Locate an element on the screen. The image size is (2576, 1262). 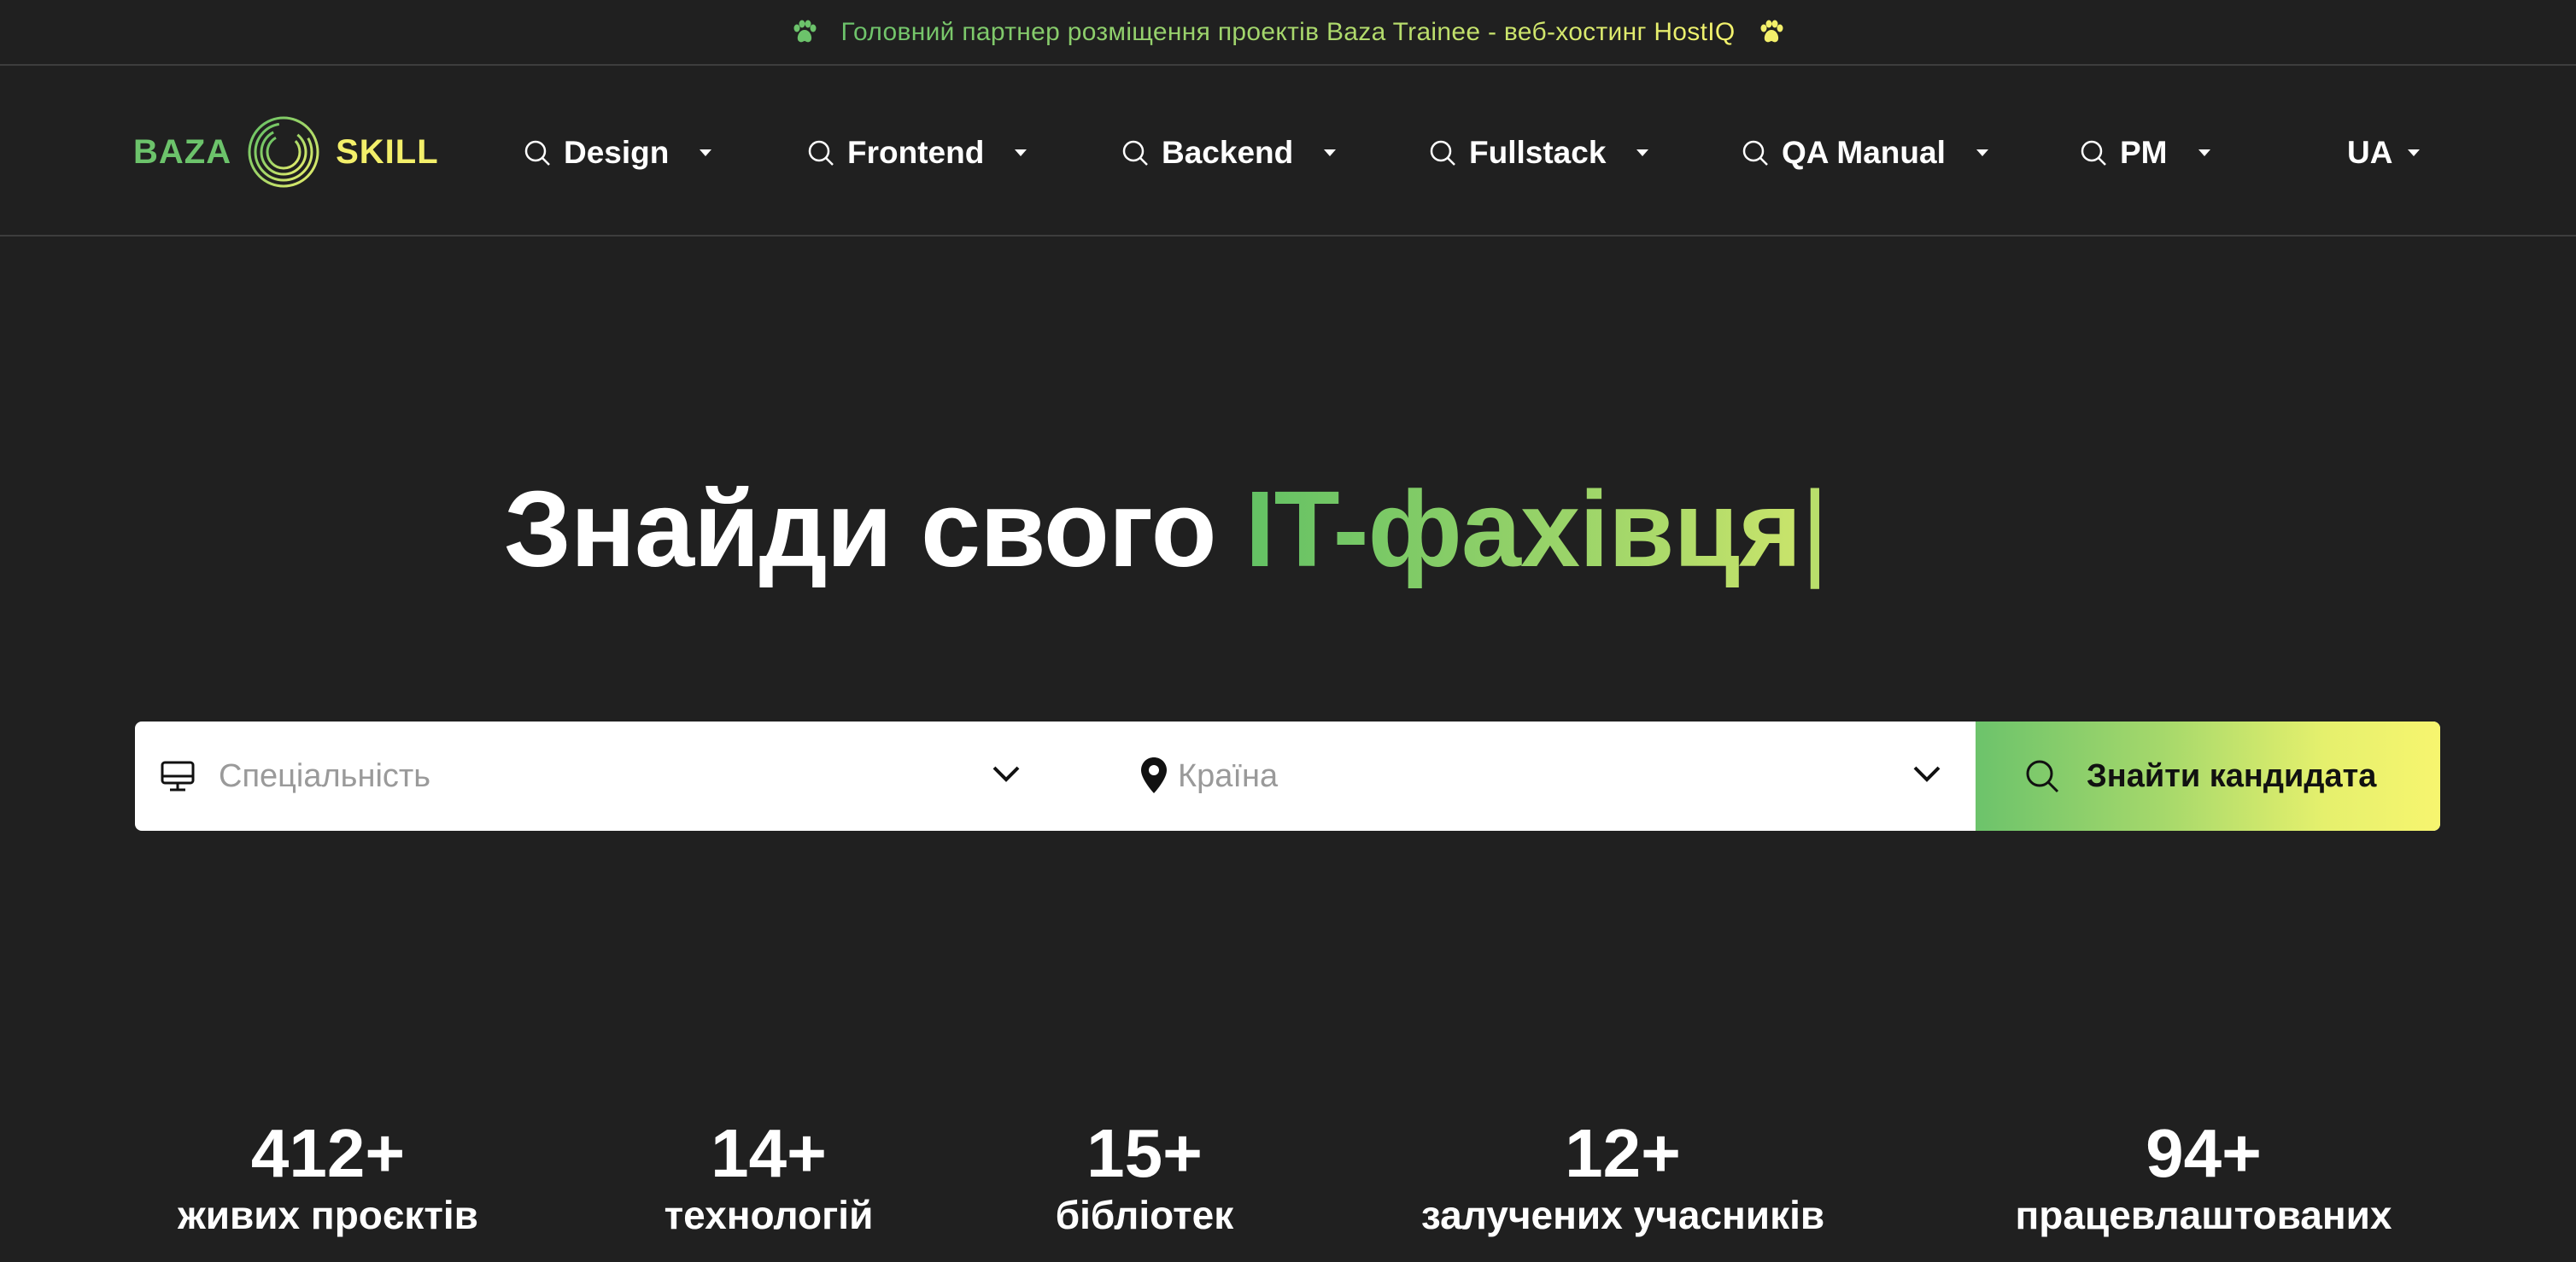
nav-item-label: PM is located at coordinates (2144, 152).